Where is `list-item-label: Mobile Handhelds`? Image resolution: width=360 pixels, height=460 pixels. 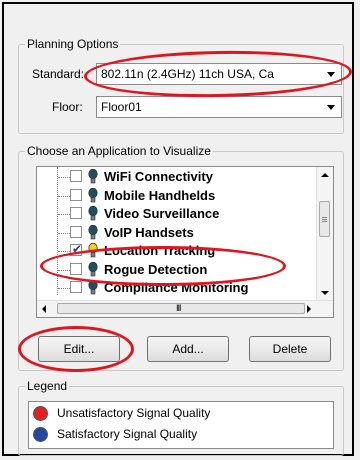 list-item-label: Mobile Handhelds is located at coordinates (160, 195).